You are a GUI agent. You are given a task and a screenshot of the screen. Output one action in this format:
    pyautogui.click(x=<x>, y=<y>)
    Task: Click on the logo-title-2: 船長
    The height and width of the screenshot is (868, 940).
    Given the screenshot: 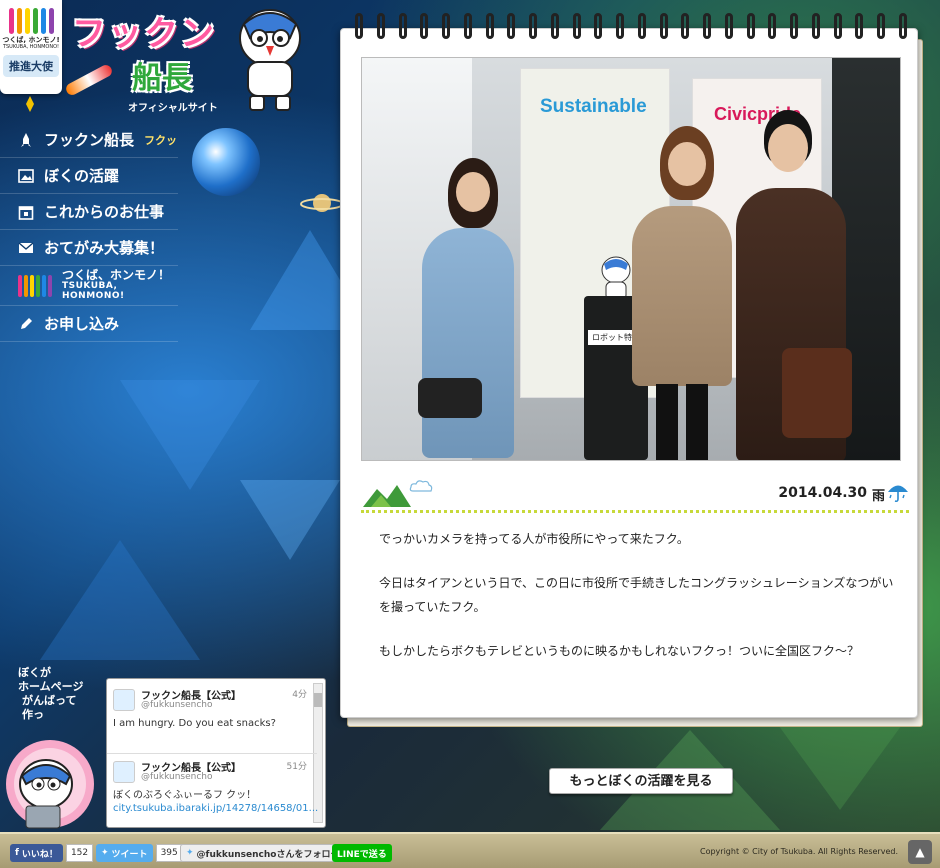 What is the action you would take?
    pyautogui.click(x=162, y=78)
    